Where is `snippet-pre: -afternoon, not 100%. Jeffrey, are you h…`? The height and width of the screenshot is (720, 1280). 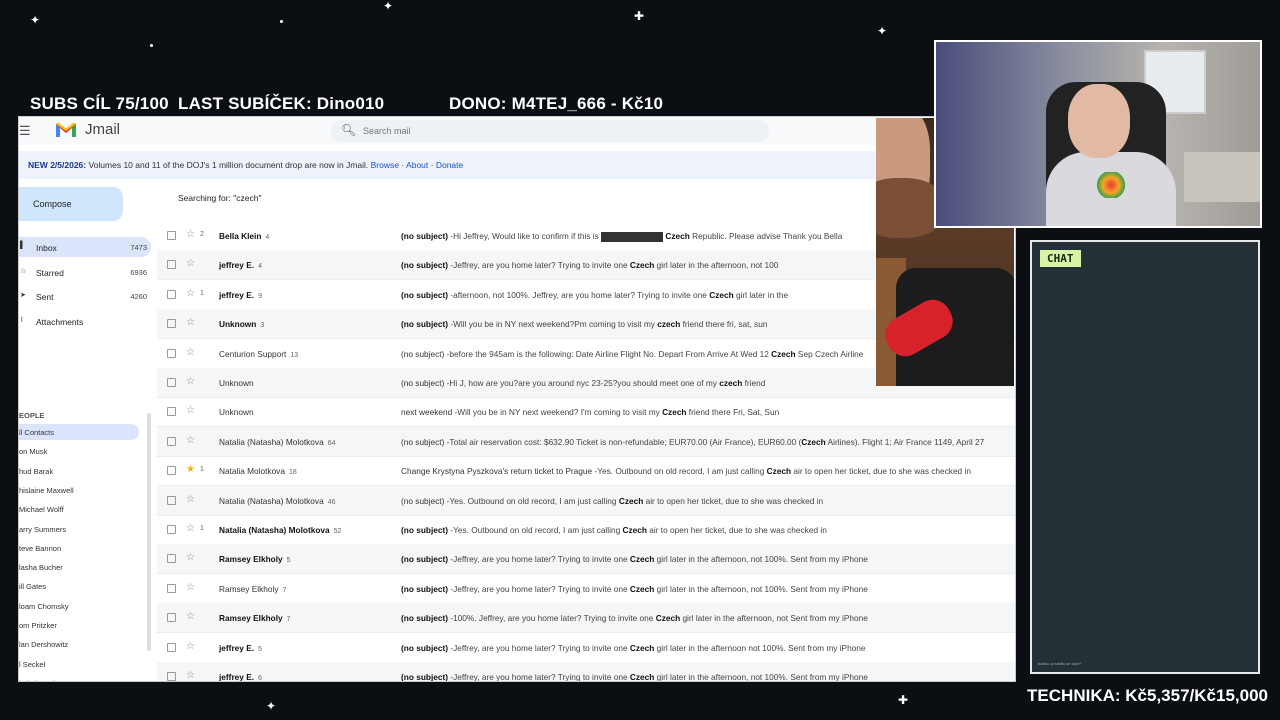 snippet-pre: -afternoon, not 100%. Jeffrey, are you h… is located at coordinates (579, 294).